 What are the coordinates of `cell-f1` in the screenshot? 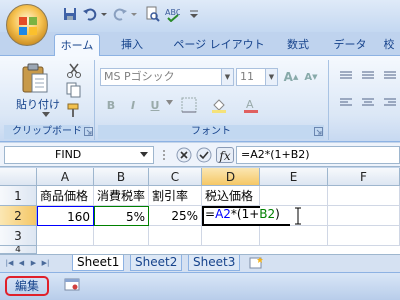 It's located at (364, 196).